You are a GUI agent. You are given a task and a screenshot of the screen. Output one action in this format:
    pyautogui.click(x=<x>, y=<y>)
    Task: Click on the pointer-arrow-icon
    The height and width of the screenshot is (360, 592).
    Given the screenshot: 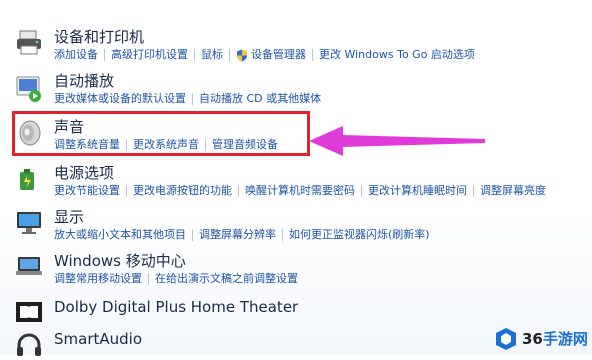 What is the action you would take?
    pyautogui.click(x=397, y=141)
    